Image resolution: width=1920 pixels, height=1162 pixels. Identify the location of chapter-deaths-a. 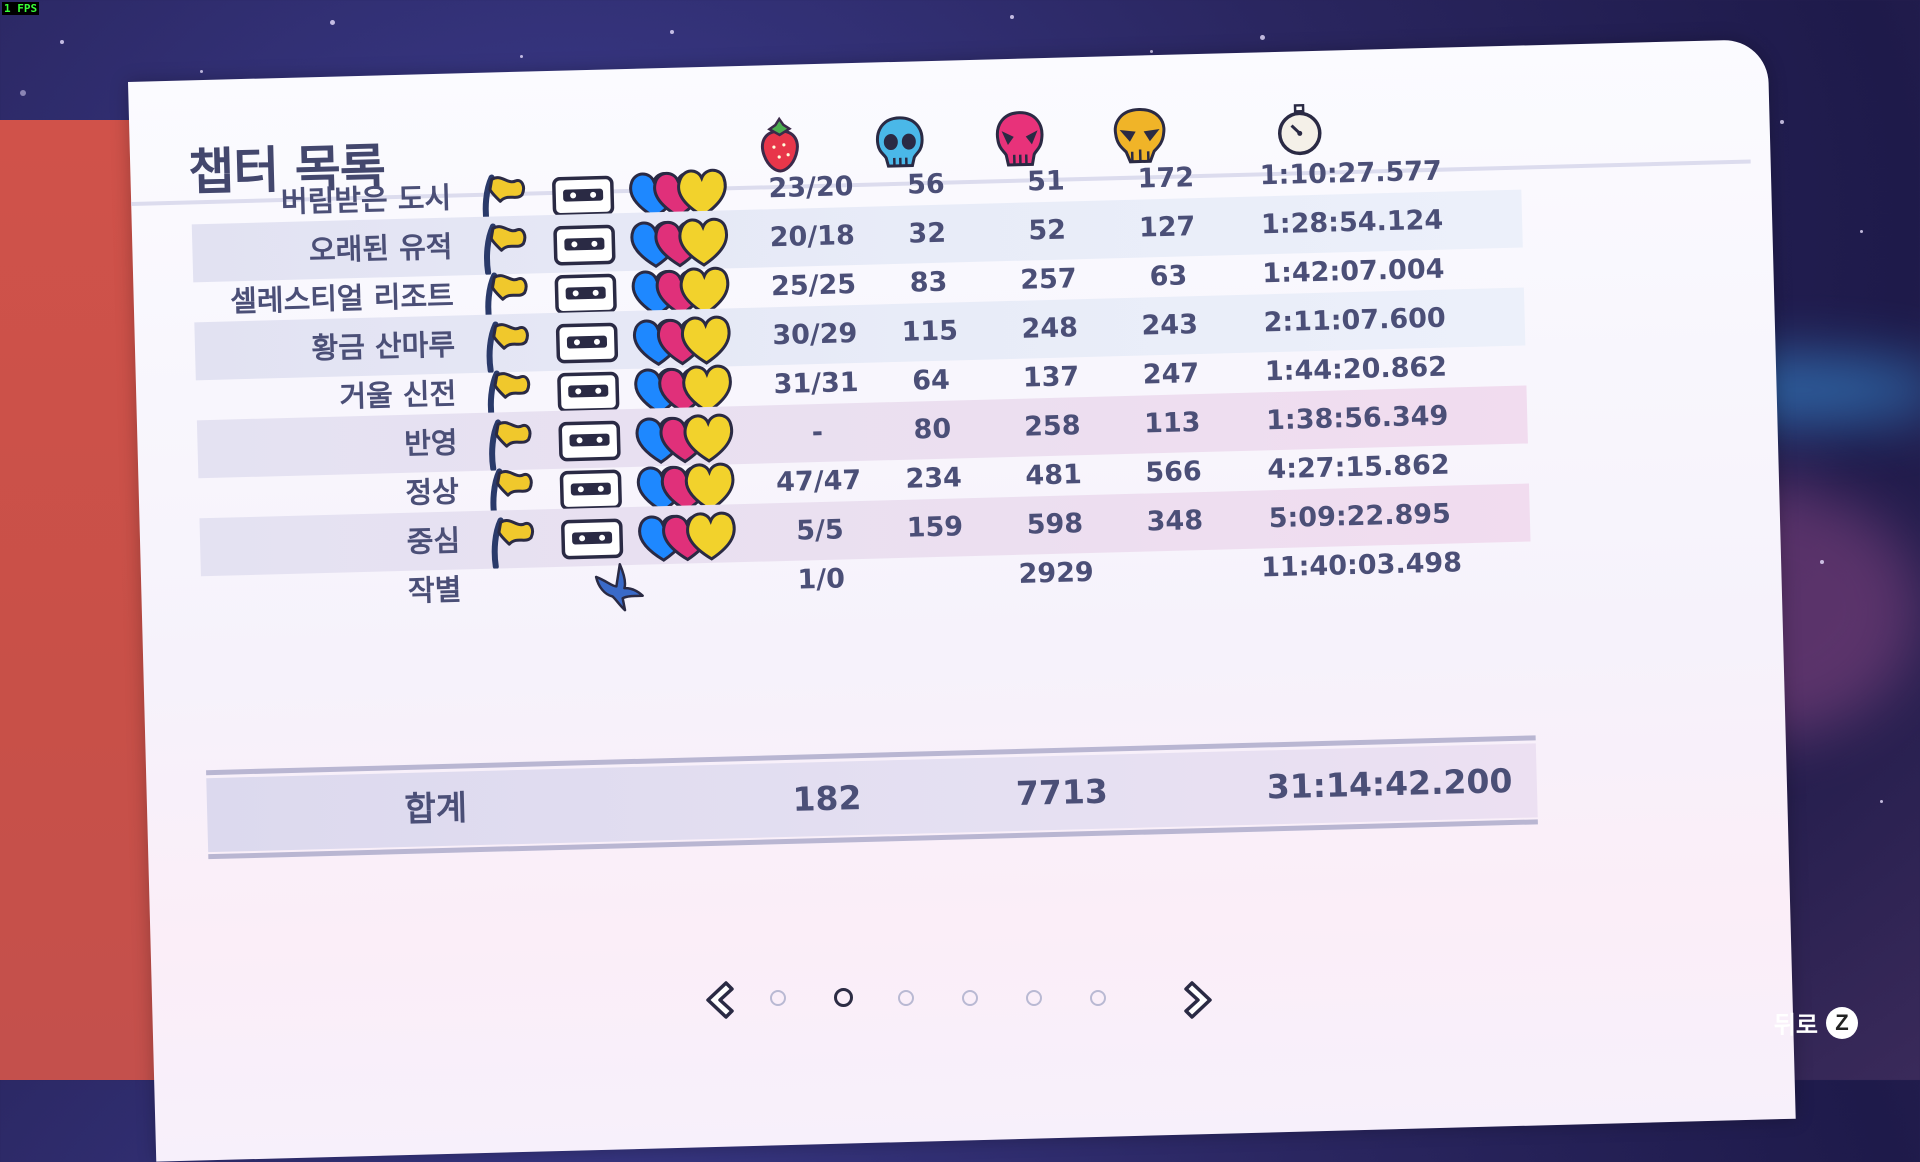
(935, 576).